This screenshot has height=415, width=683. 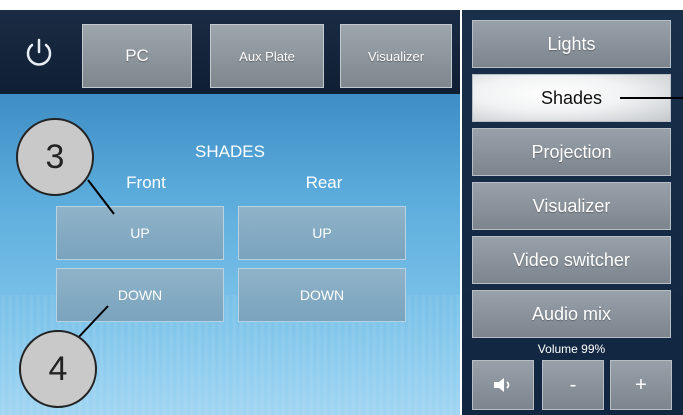 I want to click on callout-4: 4, so click(x=58, y=369).